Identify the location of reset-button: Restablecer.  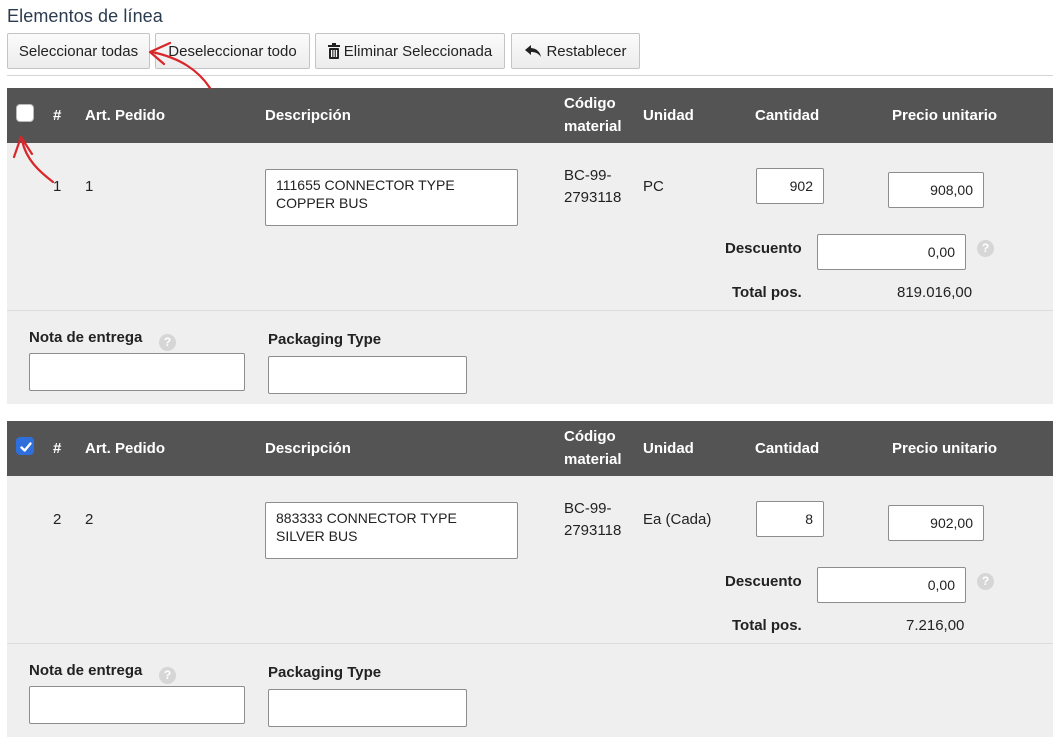
(575, 51).